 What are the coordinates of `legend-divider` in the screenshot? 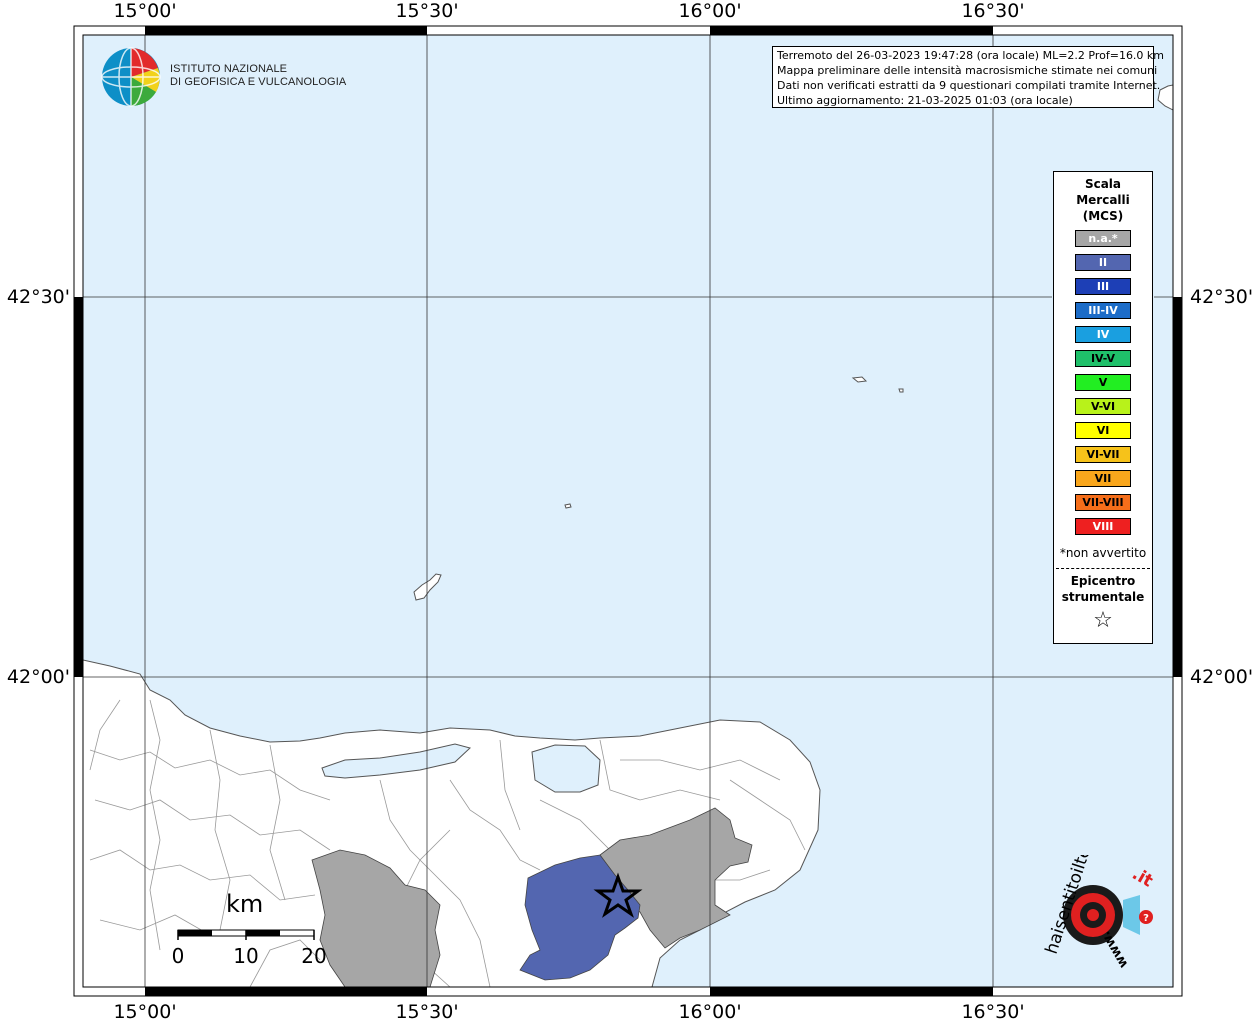 It's located at (1103, 568).